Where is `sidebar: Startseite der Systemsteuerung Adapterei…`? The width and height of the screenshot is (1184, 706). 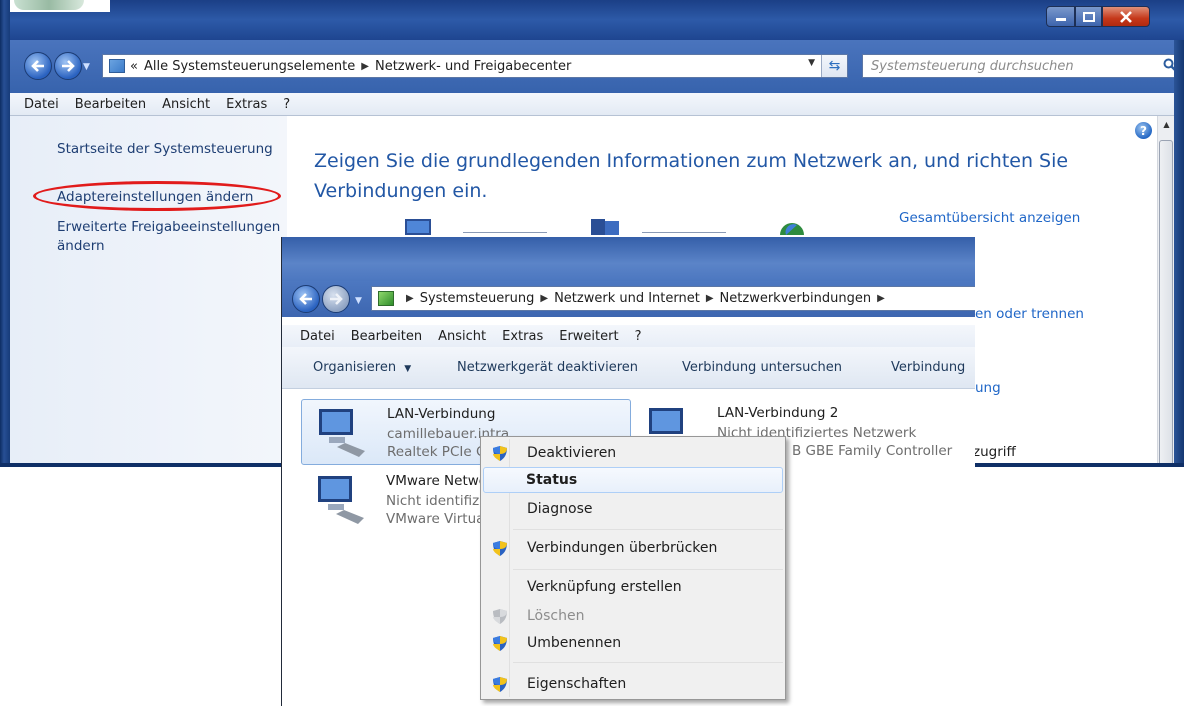
sidebar: Startseite der Systemsteuerung Adapterei… is located at coordinates (148, 291).